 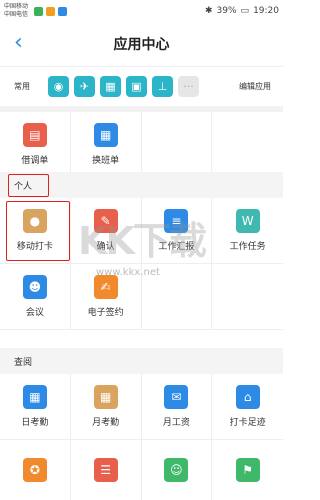 I want to click on app-label: 月工资, so click(x=176, y=423).